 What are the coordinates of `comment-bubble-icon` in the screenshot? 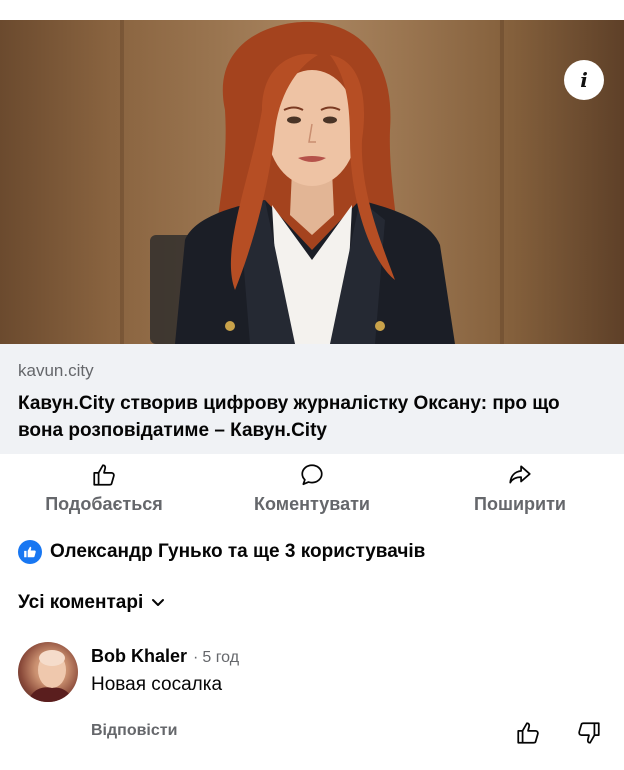 It's located at (312, 475).